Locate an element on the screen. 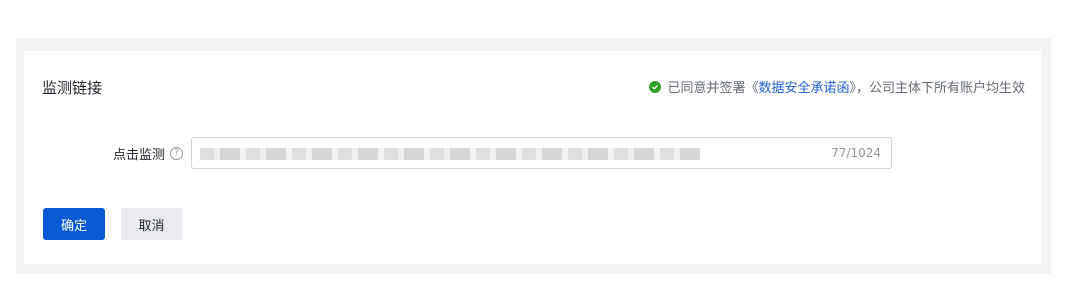 This screenshot has width=1079, height=298. char-count: 77/1024 is located at coordinates (856, 153).